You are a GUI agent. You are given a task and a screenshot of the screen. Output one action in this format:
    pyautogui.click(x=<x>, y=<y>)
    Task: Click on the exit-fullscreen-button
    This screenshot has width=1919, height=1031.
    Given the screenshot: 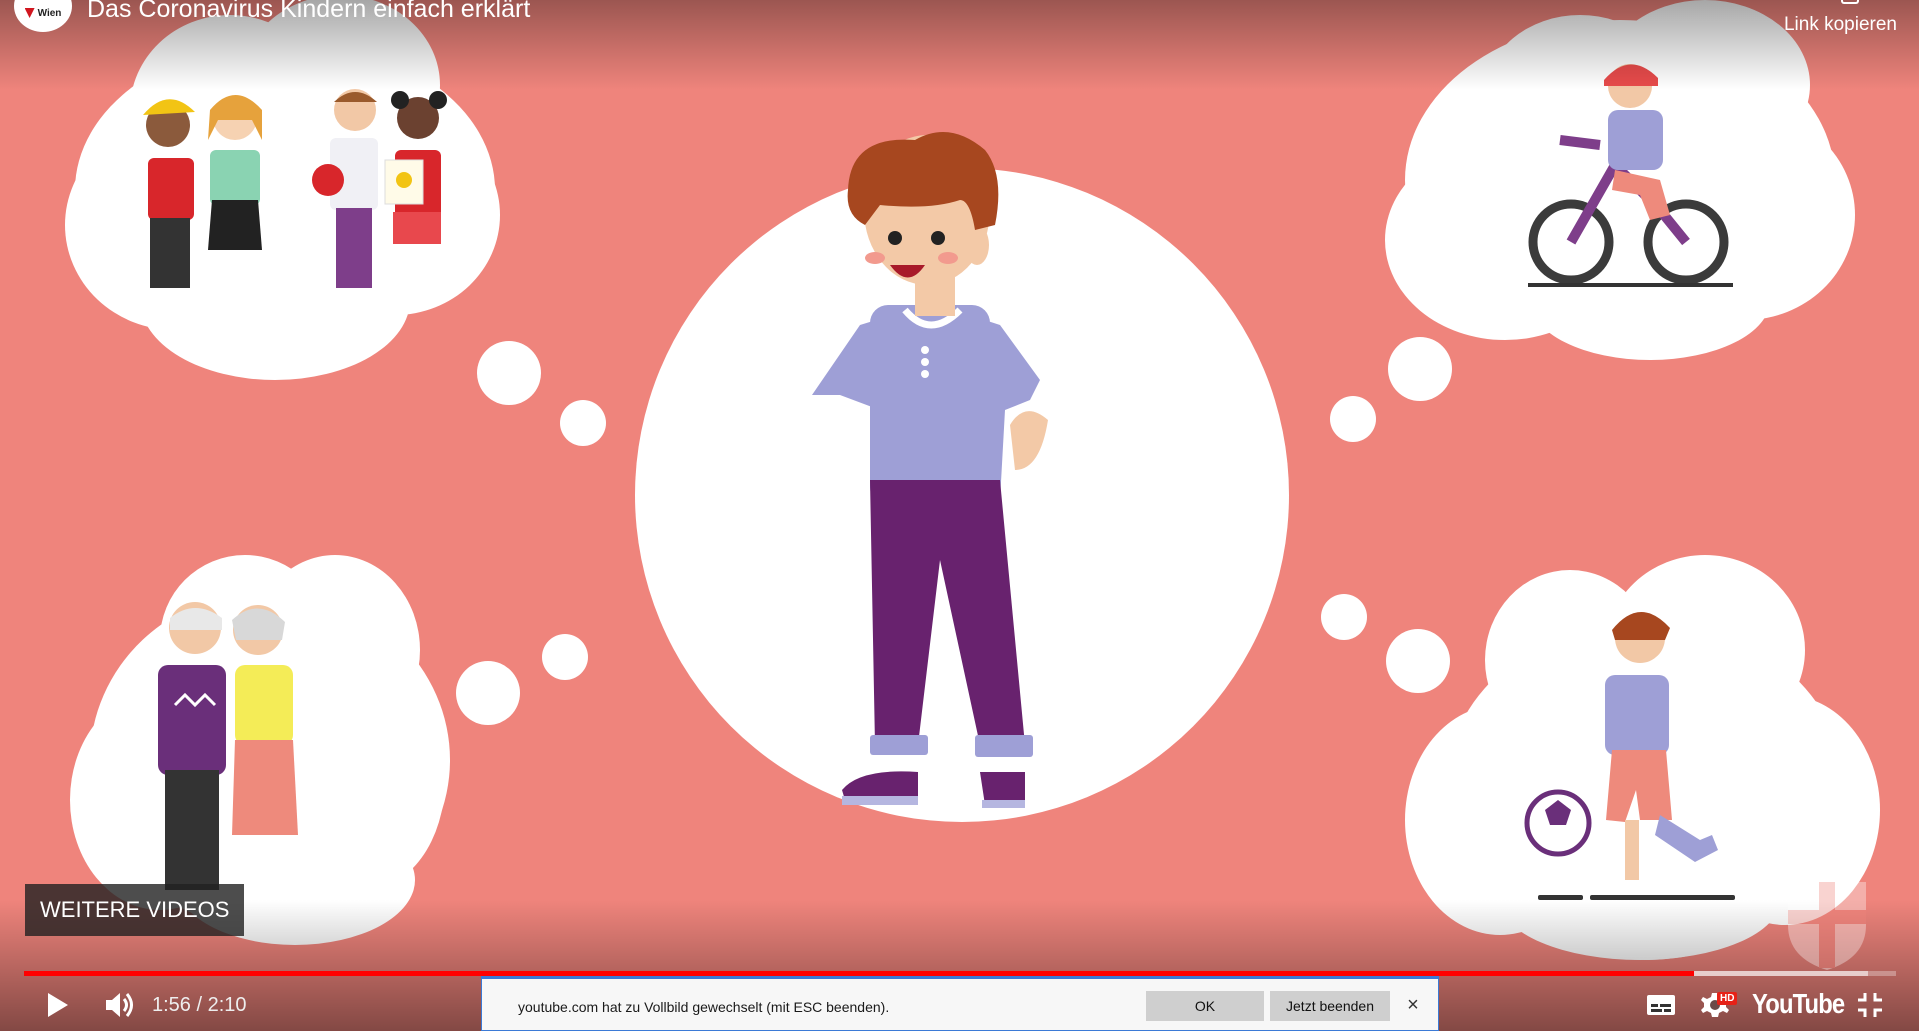 What is the action you would take?
    pyautogui.click(x=1870, y=1005)
    